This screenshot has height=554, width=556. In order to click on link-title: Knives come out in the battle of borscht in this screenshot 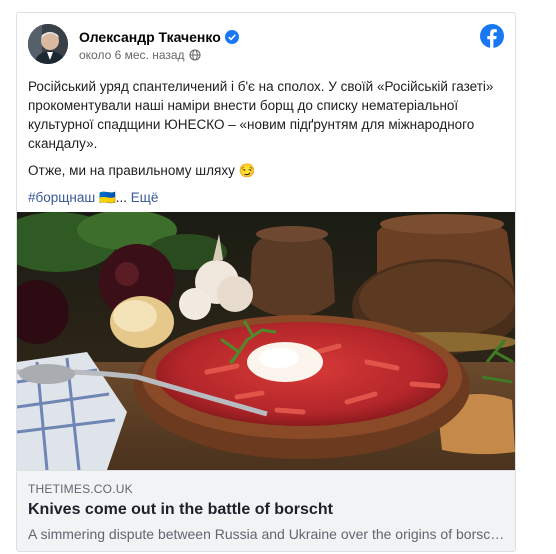, I will do `click(180, 510)`.